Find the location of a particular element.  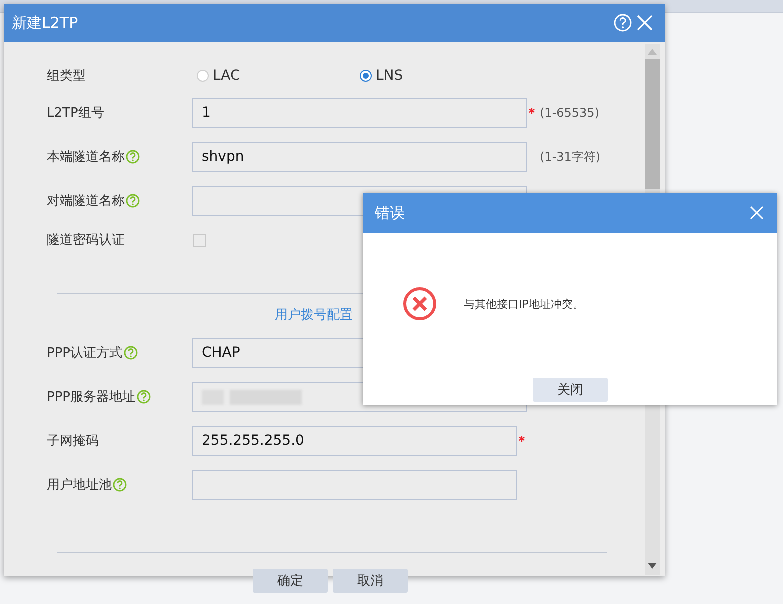

field-label: PPP认证方式 is located at coordinates (85, 353).